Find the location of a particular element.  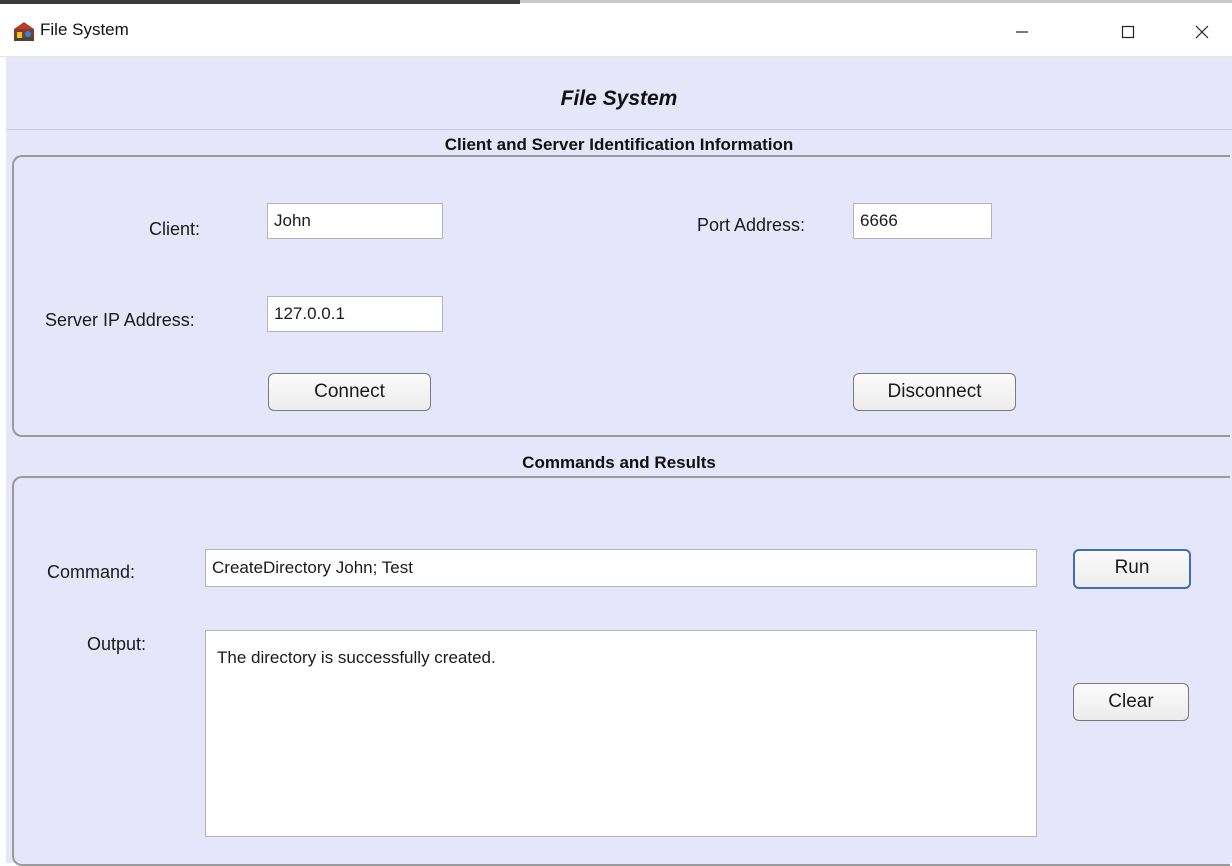

client-input is located at coordinates (355, 221).